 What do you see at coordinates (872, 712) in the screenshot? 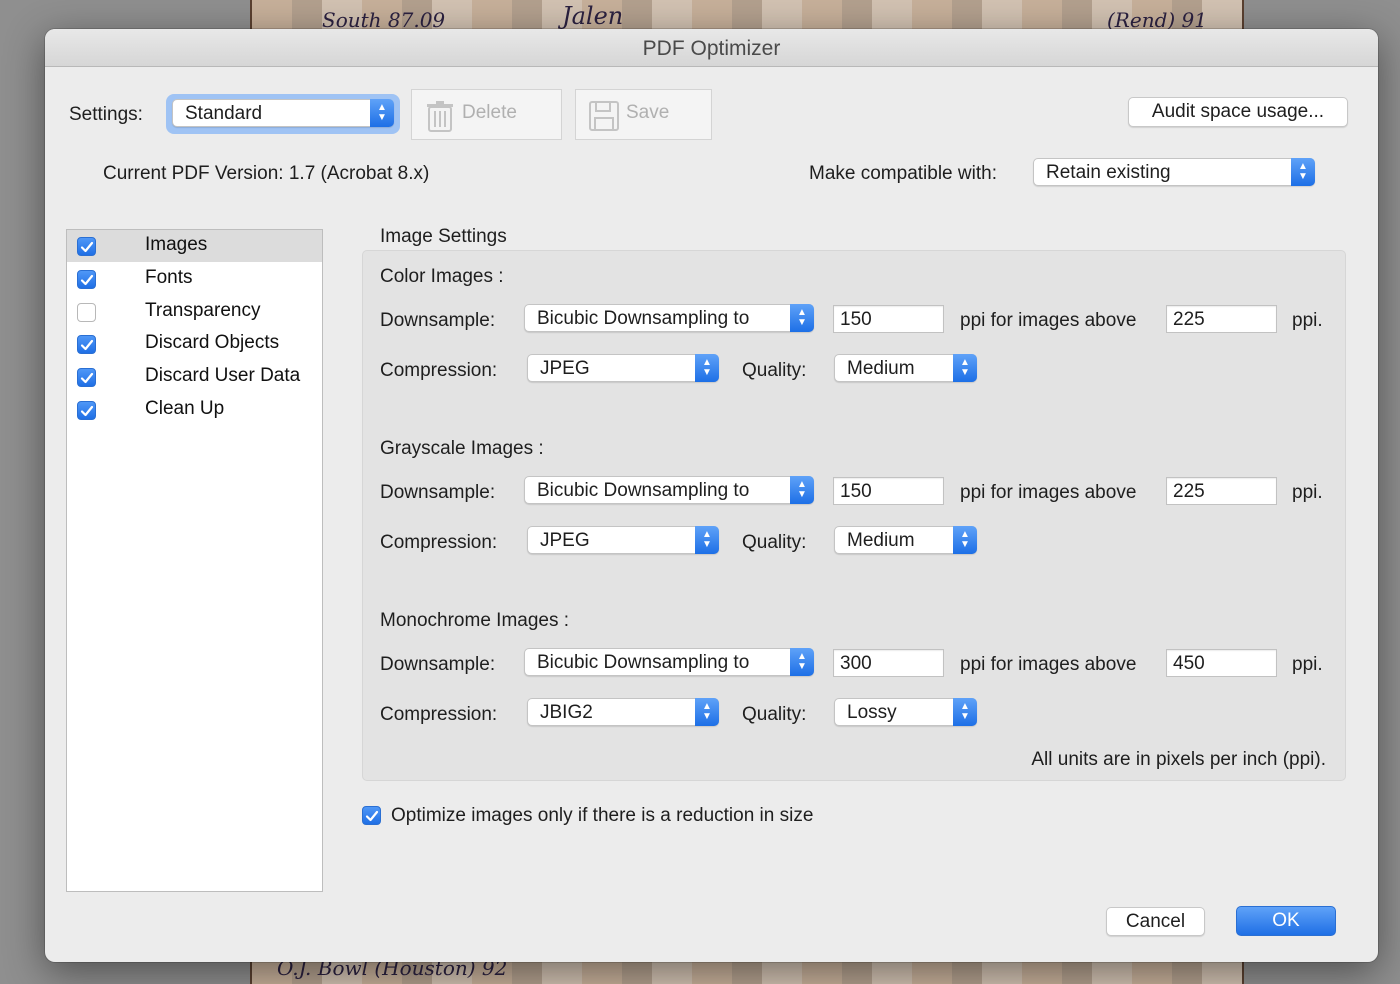
I see `monochrome-quality-value: Lossy` at bounding box center [872, 712].